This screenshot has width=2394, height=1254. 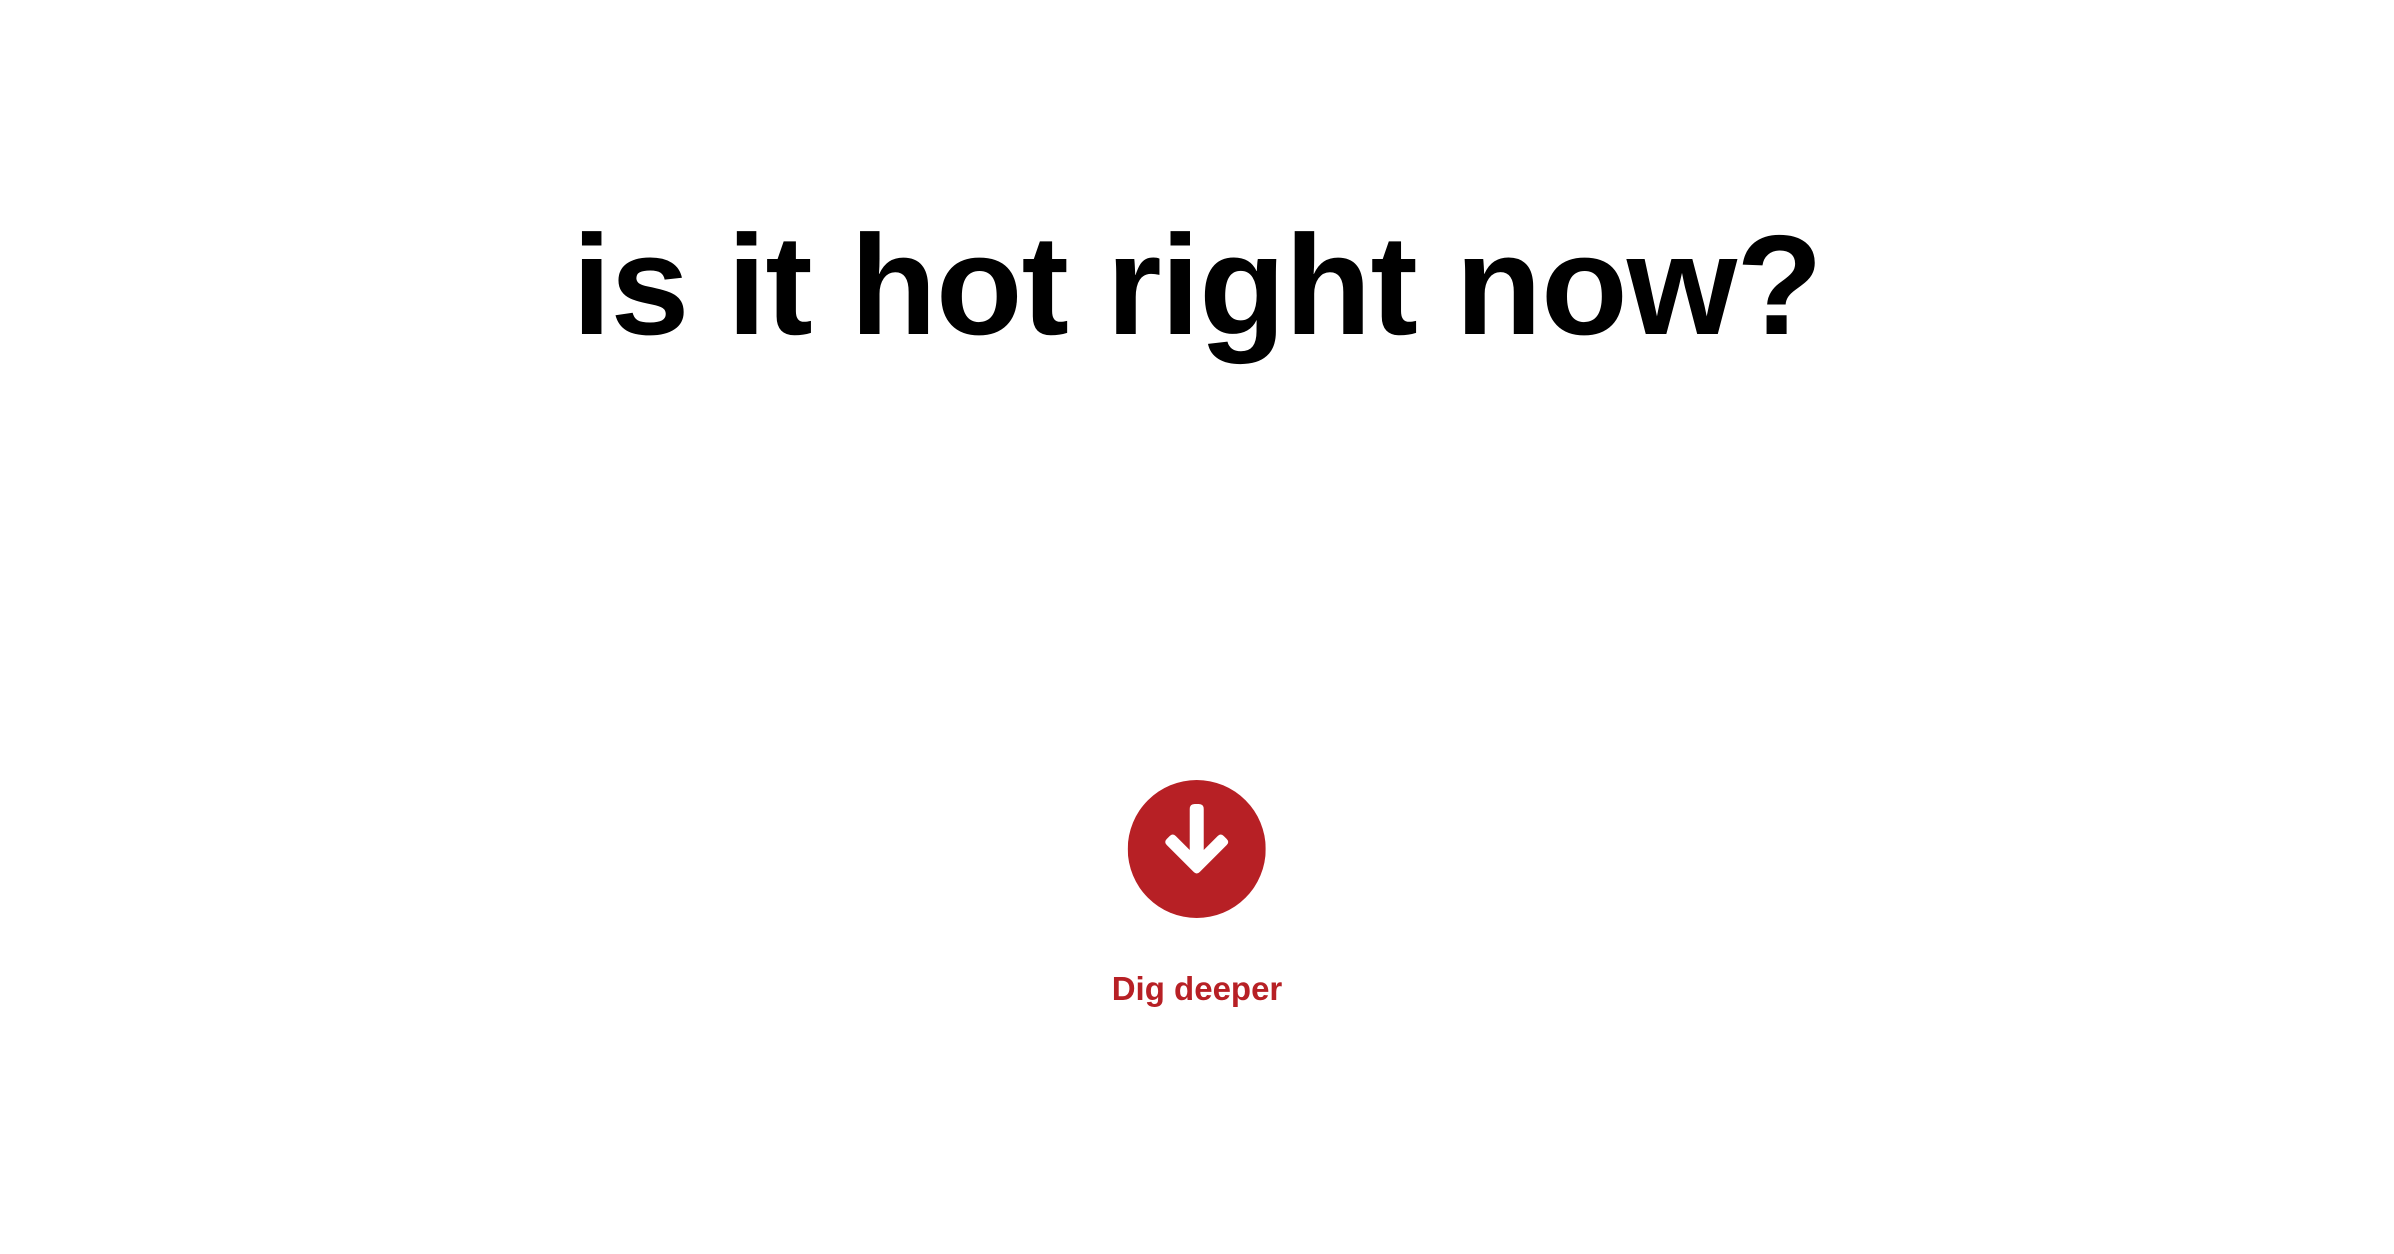 I want to click on dig-deeper-link: Dig deeper, so click(x=1197, y=894).